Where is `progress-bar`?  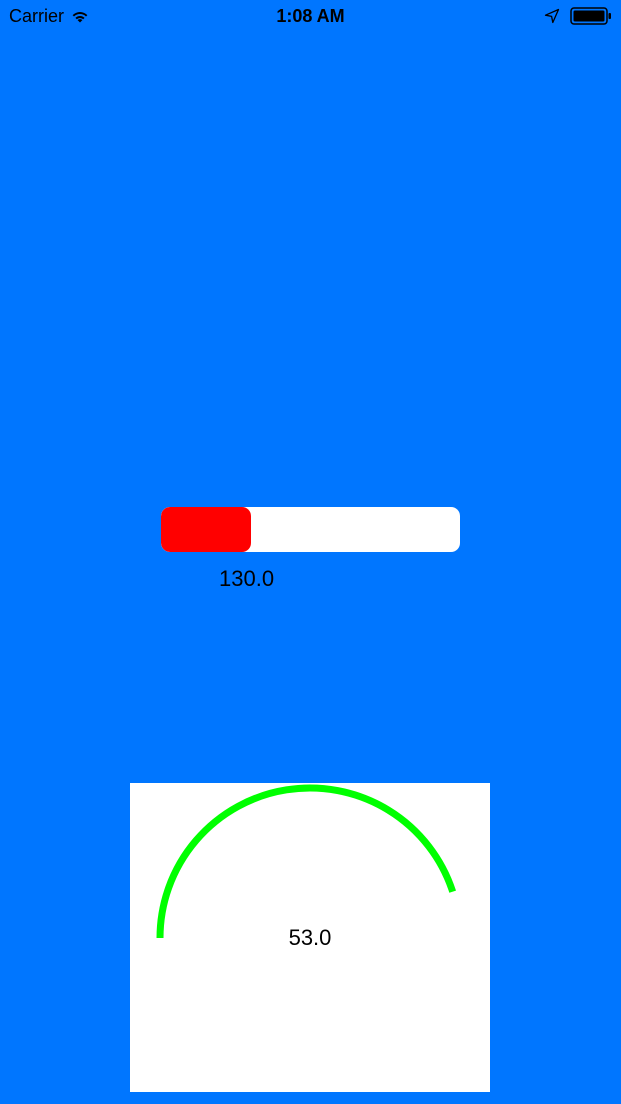 progress-bar is located at coordinates (310, 529).